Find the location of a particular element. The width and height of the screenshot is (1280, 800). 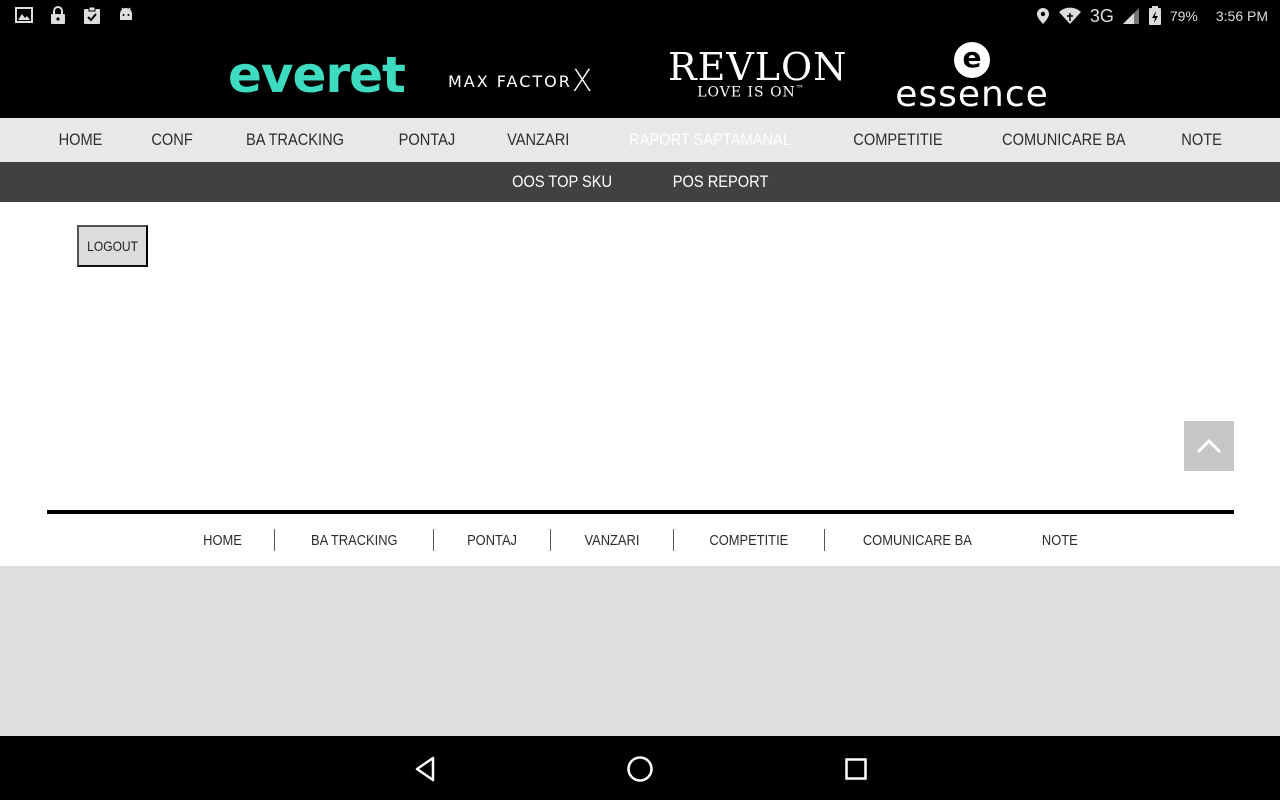

signal-icon is located at coordinates (1130, 16).